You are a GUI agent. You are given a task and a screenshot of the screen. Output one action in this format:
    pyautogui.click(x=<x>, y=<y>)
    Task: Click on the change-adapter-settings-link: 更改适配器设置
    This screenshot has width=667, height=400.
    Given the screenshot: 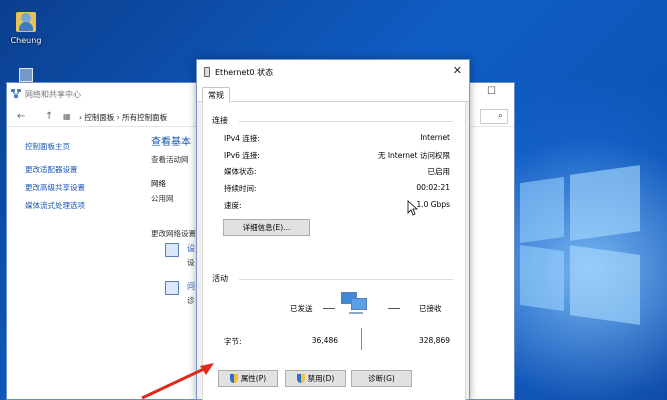 What is the action you would take?
    pyautogui.click(x=85, y=169)
    